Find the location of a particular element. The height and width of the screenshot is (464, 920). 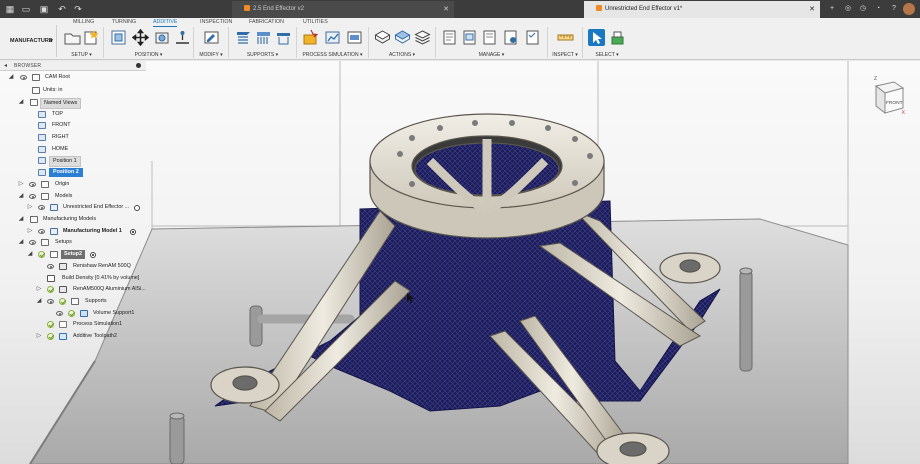

document-tab-2: Unrestricted End Effector v1* ✕ is located at coordinates (702, 9).